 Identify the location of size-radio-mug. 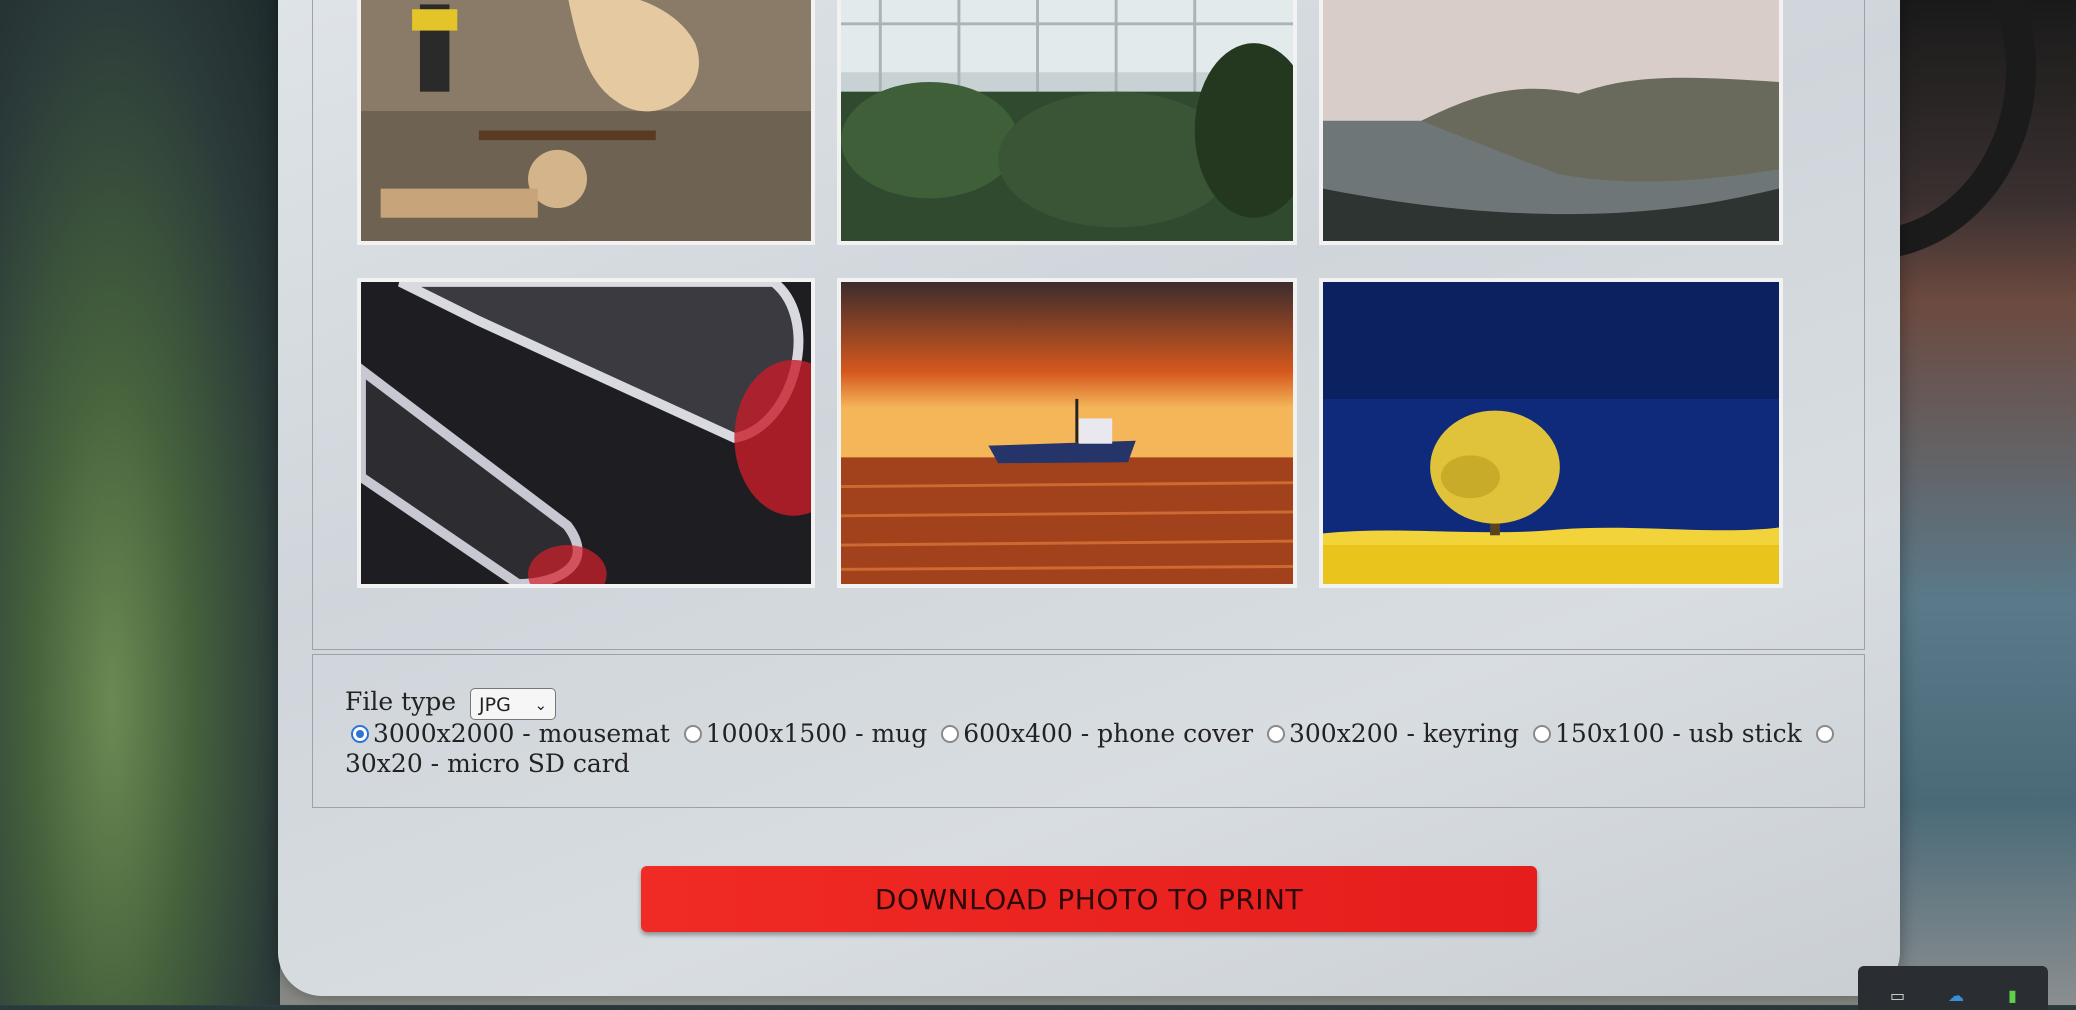
(692, 734).